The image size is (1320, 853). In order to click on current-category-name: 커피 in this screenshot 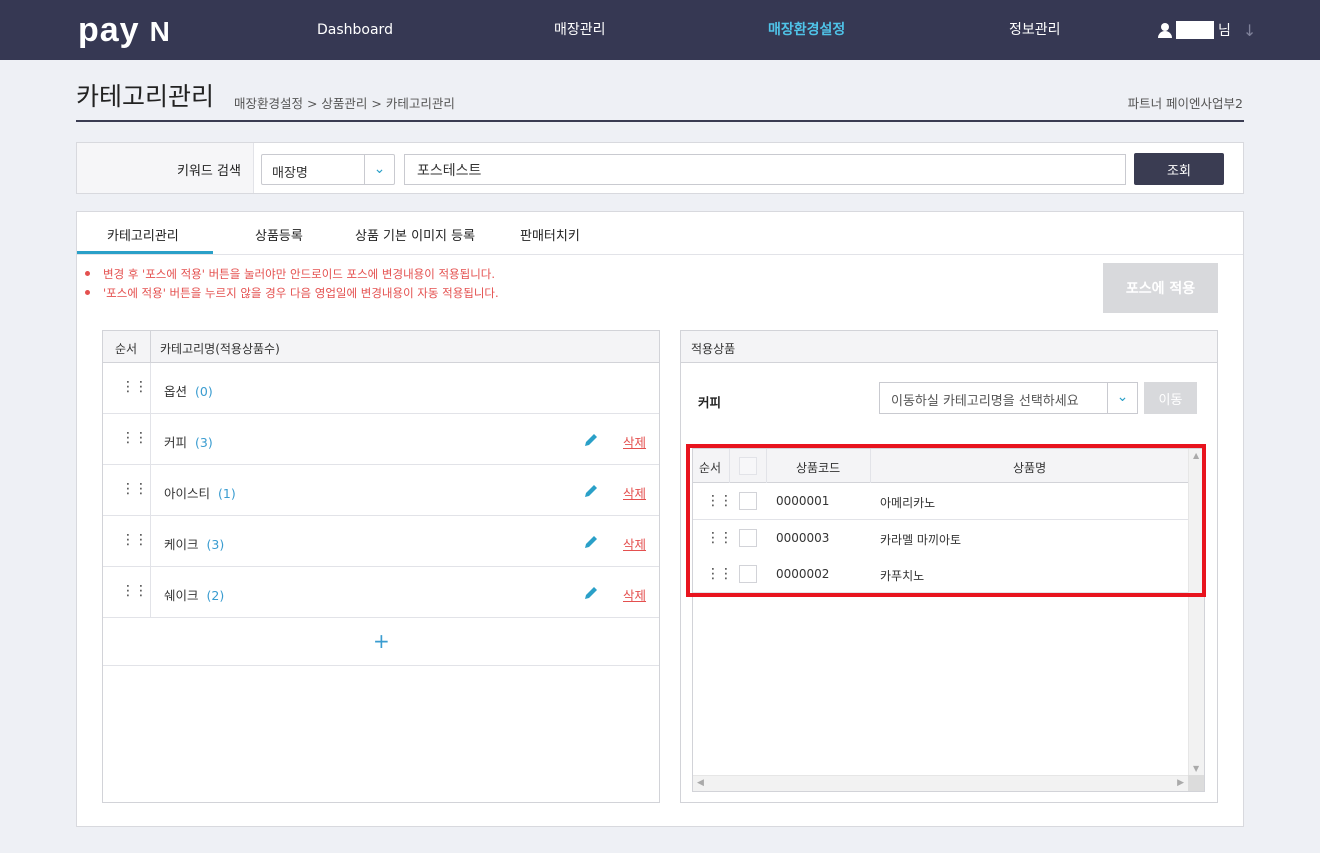, I will do `click(710, 402)`.